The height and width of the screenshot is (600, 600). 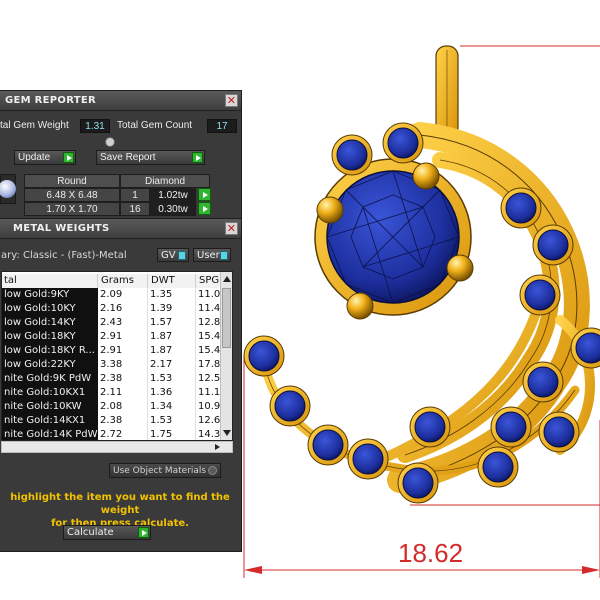 I want to click on metal-cell-dwt: 1.35, so click(x=172, y=295).